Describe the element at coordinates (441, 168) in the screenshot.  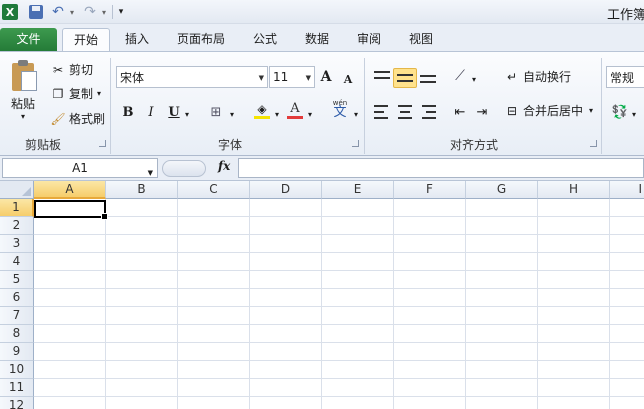
I see `formula-input` at that location.